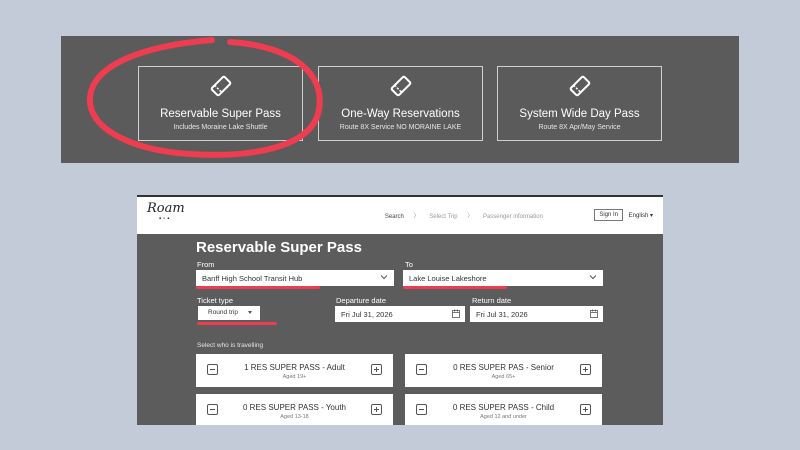  I want to click on card-title: One-Way Reservations, so click(400, 114).